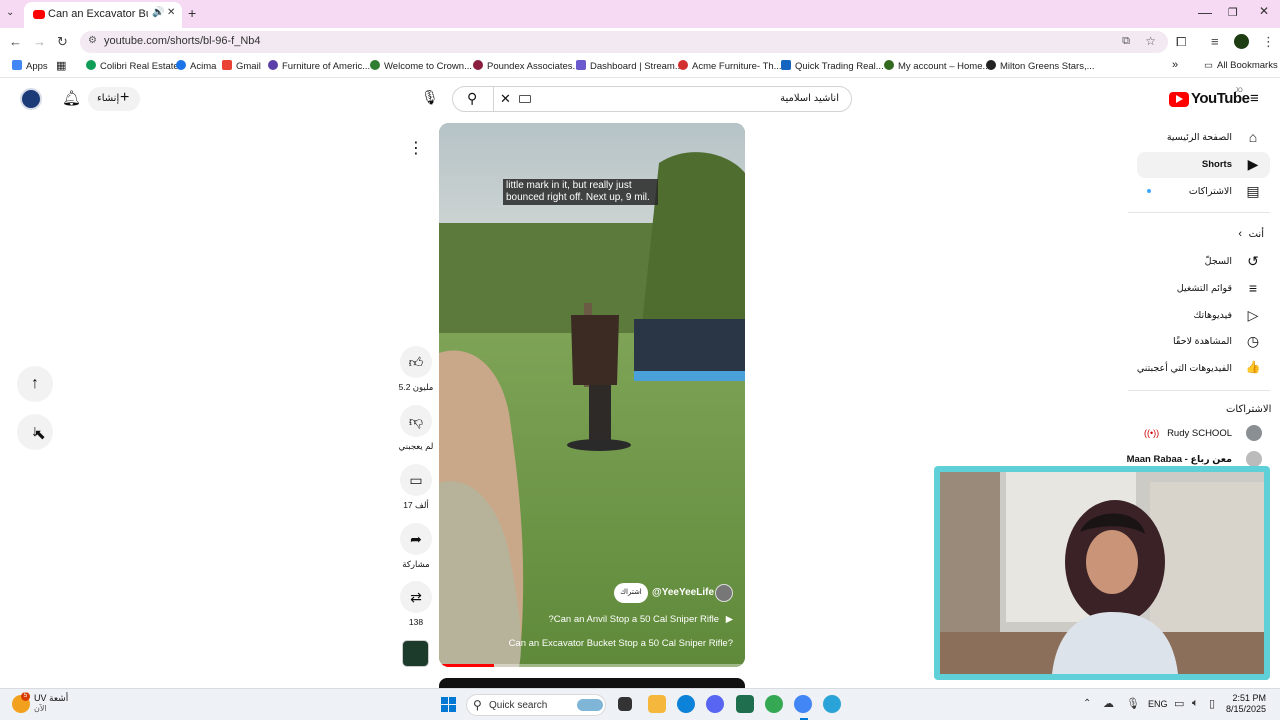 The height and width of the screenshot is (720, 1280). I want to click on new-tab-icon: +, so click(192, 13).